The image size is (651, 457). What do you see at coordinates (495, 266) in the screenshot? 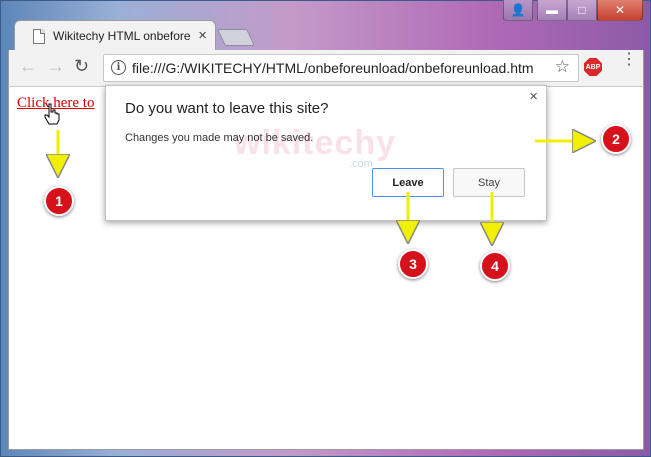
I see `annotation-badge-4: 4` at bounding box center [495, 266].